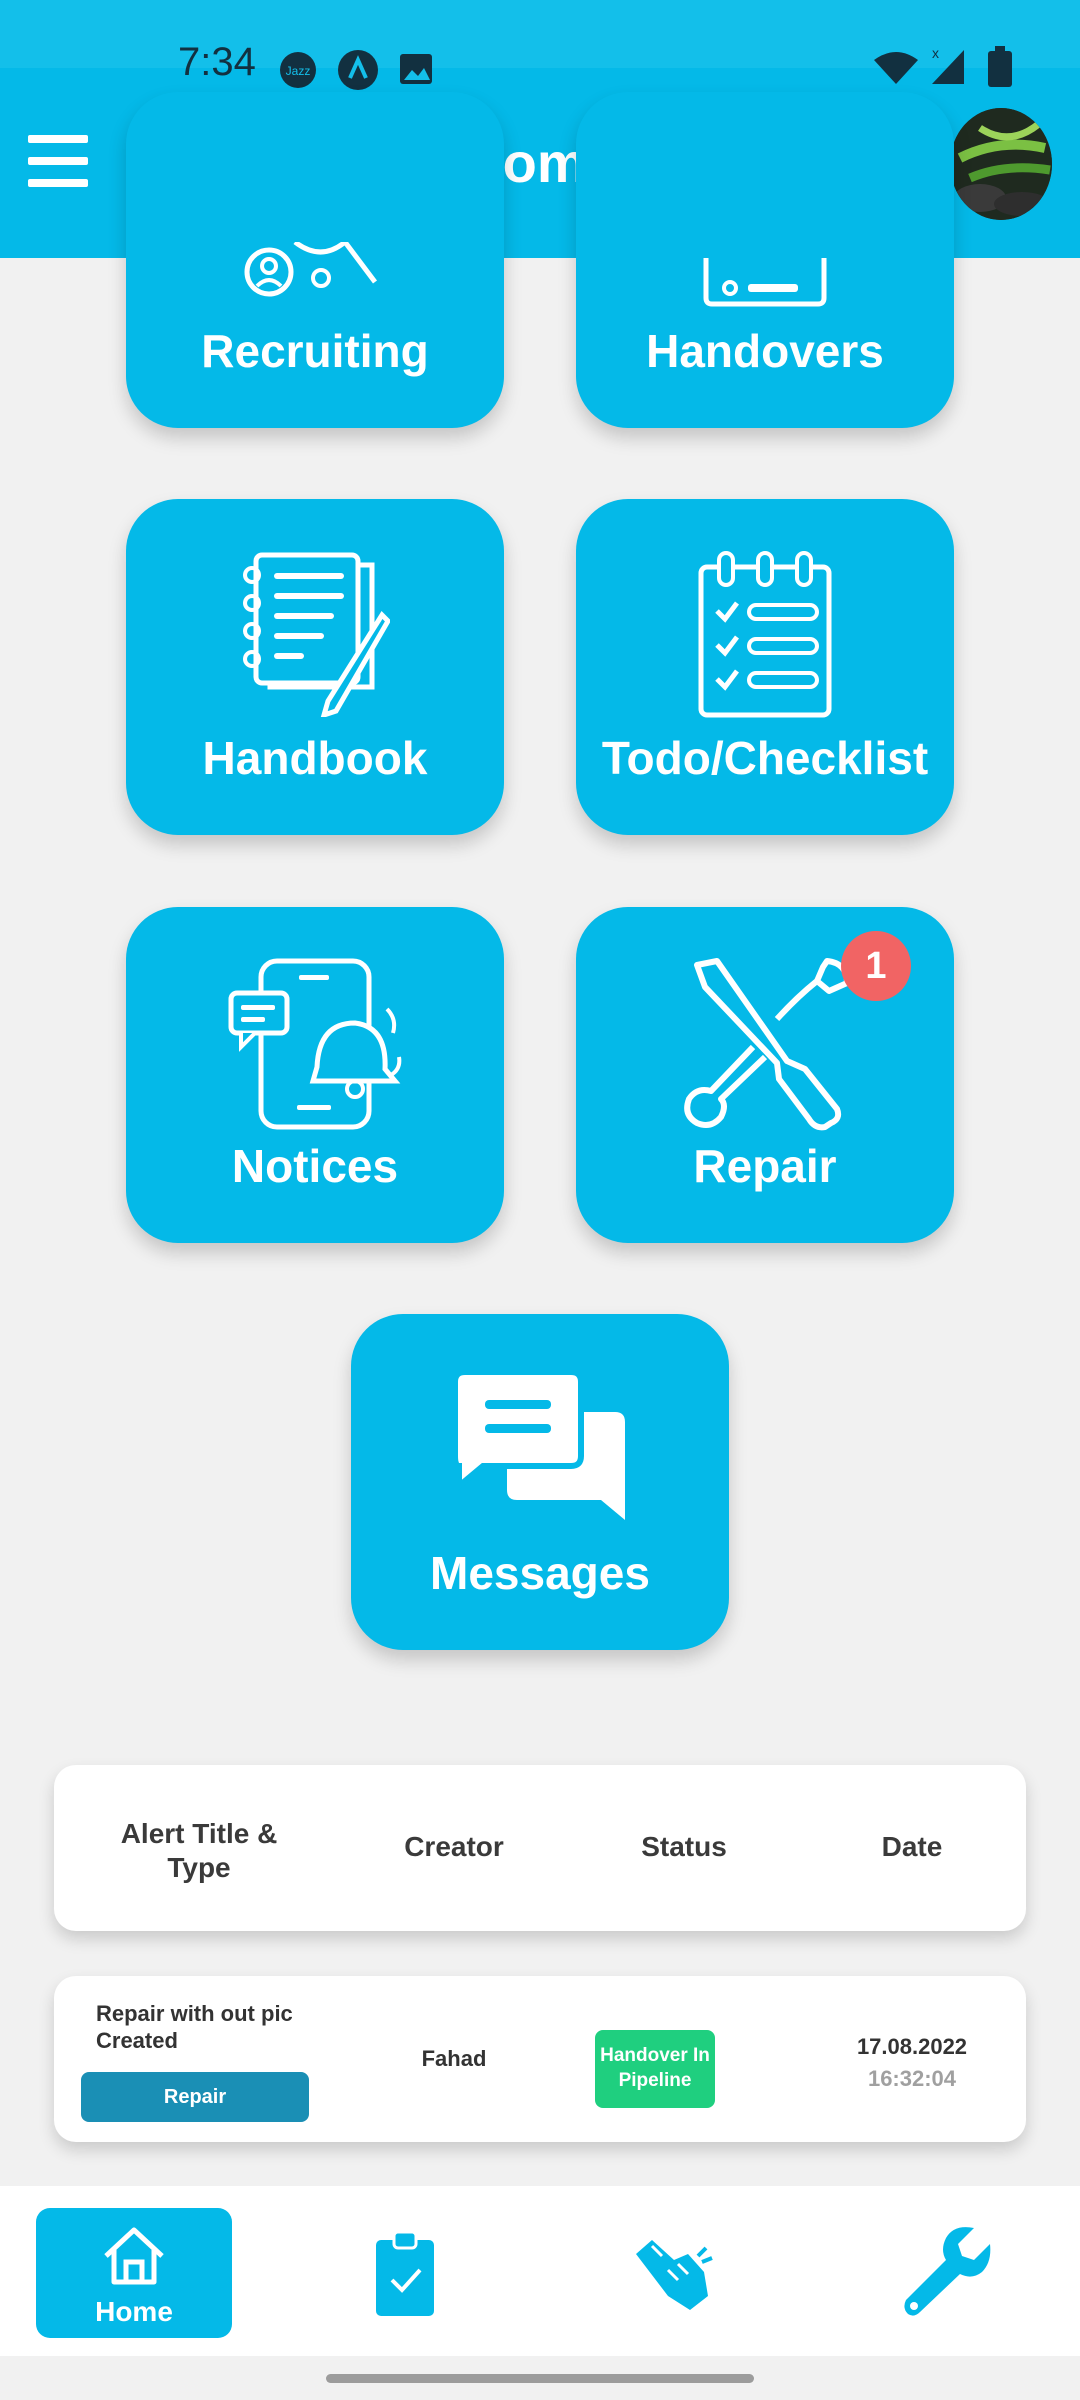  What do you see at coordinates (912, 2046) in the screenshot?
I see `alert-date: 17.08.2022` at bounding box center [912, 2046].